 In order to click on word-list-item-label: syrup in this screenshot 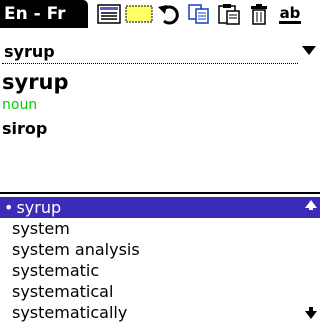, I will do `click(39, 207)`.